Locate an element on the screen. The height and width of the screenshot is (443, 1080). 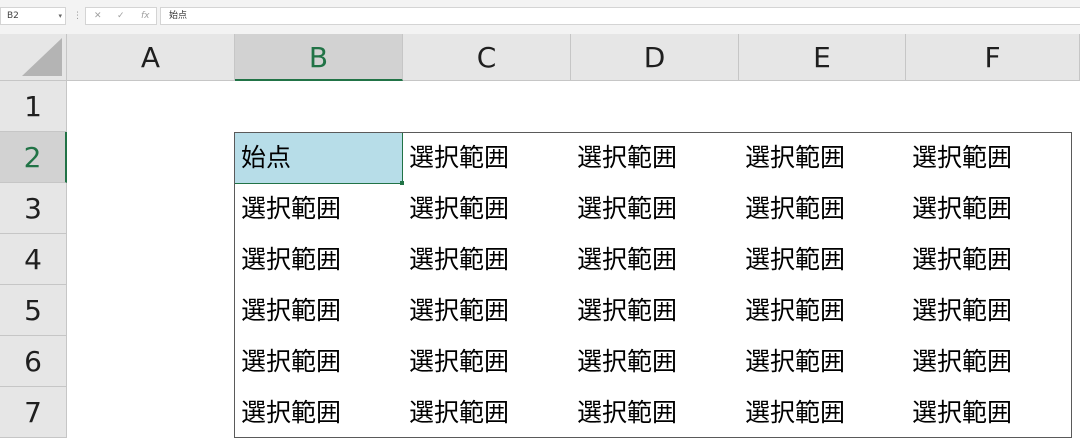
cell-e6: 選択範囲 is located at coordinates (822, 361).